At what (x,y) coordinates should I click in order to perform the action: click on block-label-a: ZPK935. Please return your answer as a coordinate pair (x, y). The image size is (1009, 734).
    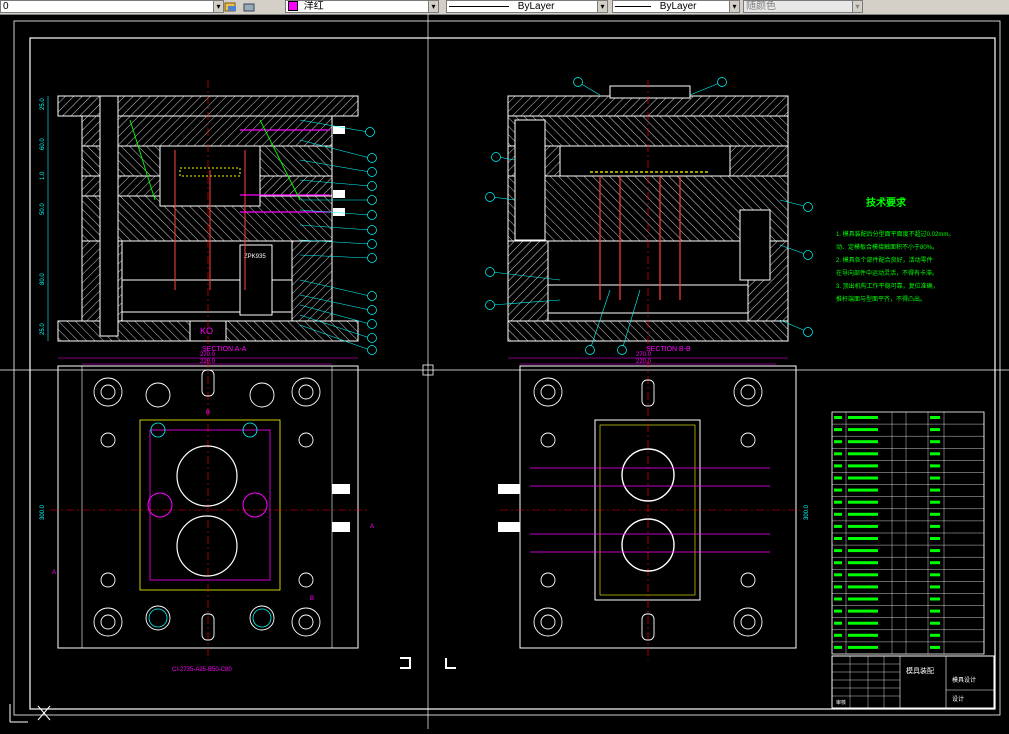
    Looking at the image, I should click on (255, 257).